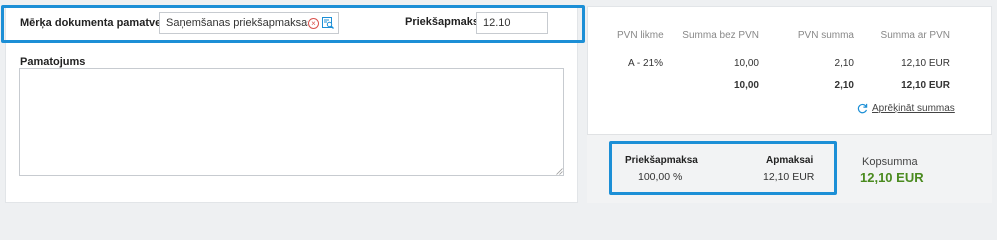 The width and height of the screenshot is (997, 240). I want to click on highlight-frame-bottom, so click(723, 168).